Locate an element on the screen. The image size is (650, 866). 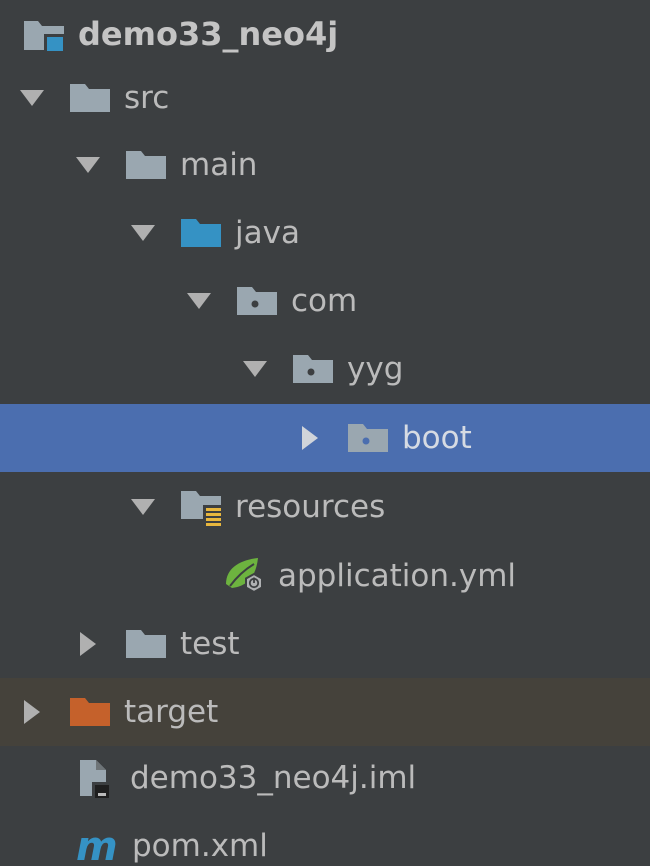
tree-item-label: resources is located at coordinates (310, 507).